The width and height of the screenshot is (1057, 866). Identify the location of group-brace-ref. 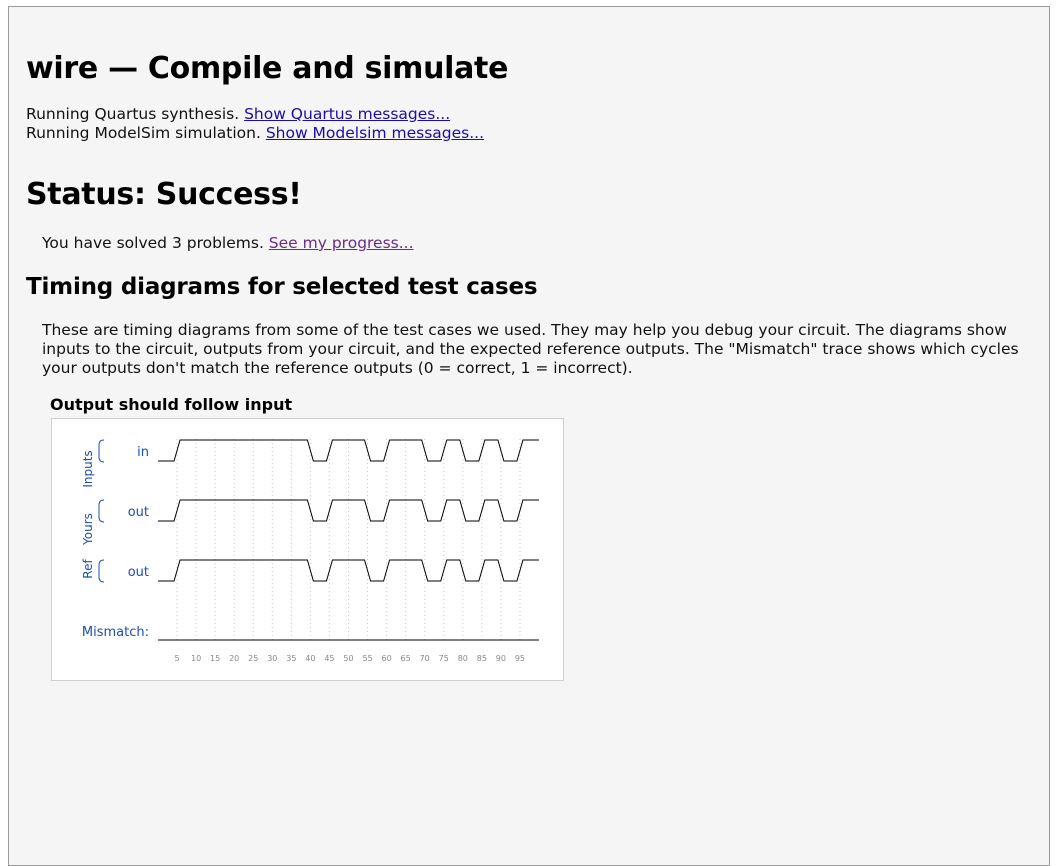
(101, 571).